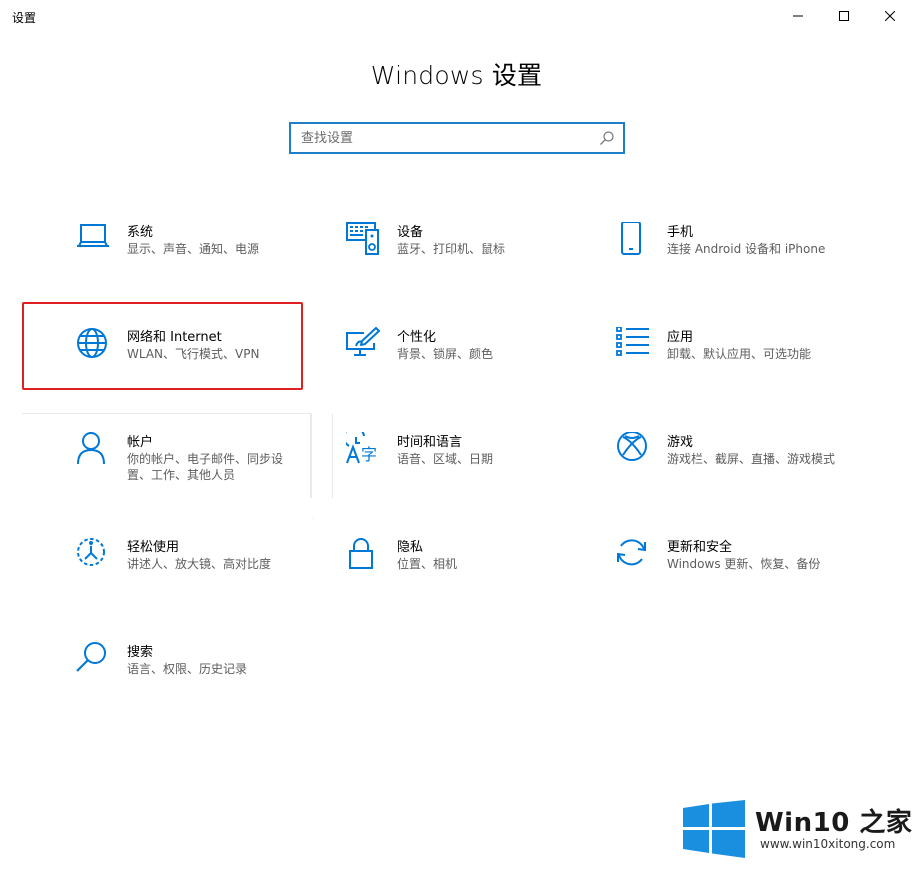  I want to click on tile-update-security: 更新和安全 Windows 更新、恢复、备份, so click(756, 579).